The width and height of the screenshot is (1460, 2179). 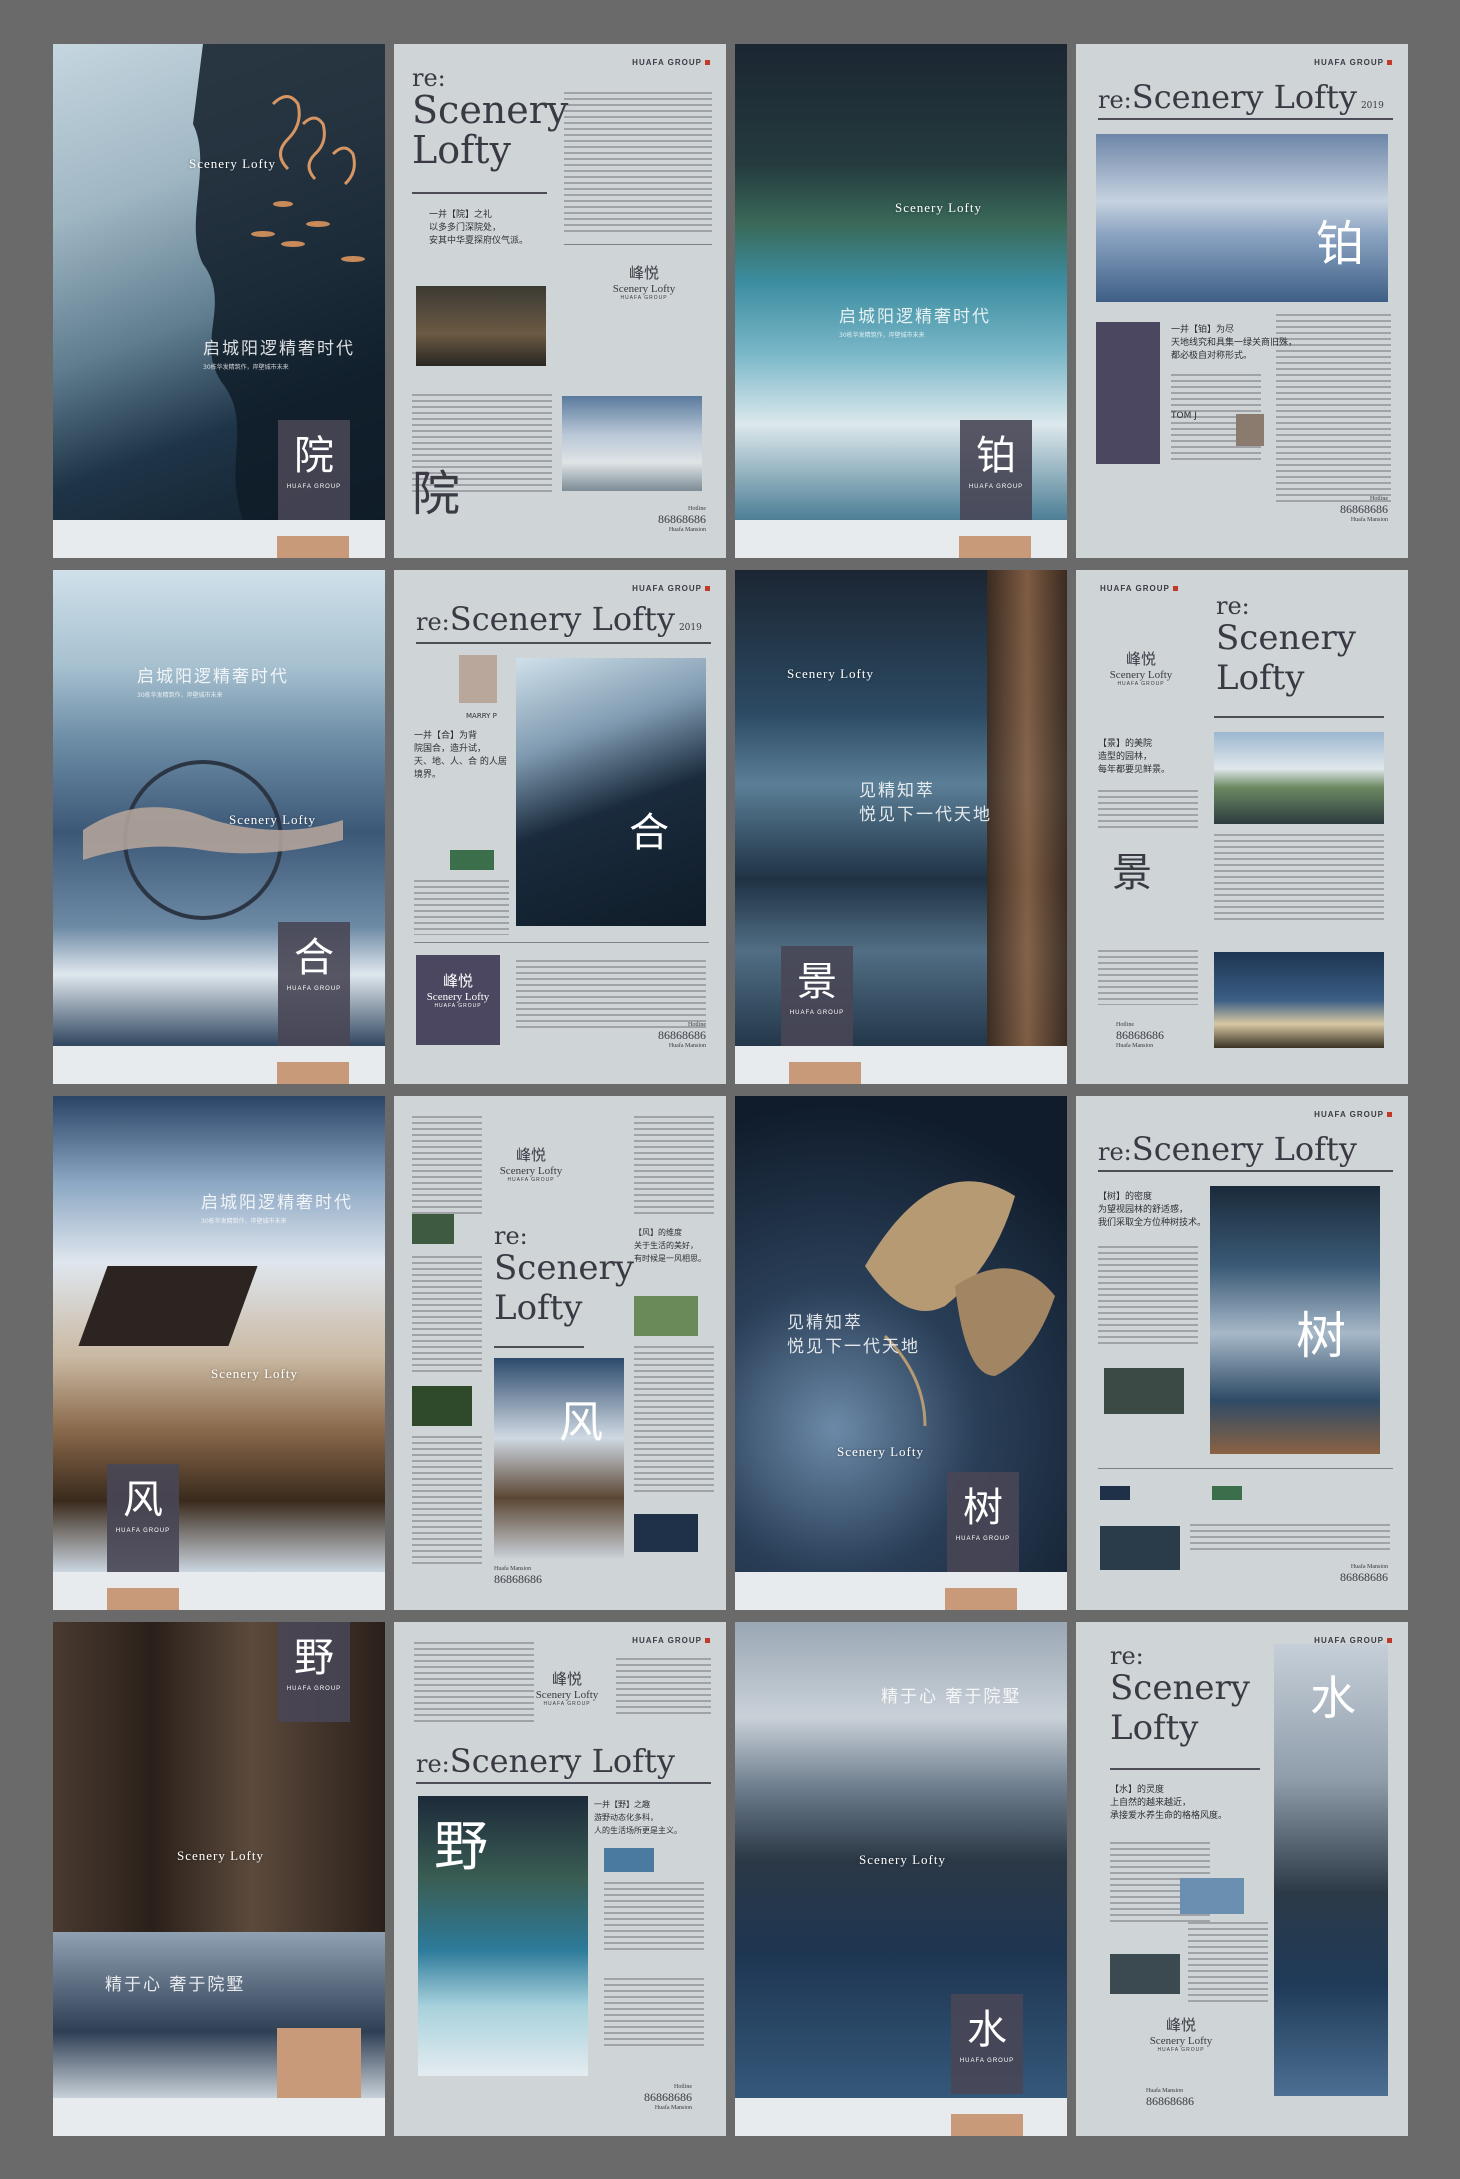 I want to click on ink-photo, so click(x=611, y=792).